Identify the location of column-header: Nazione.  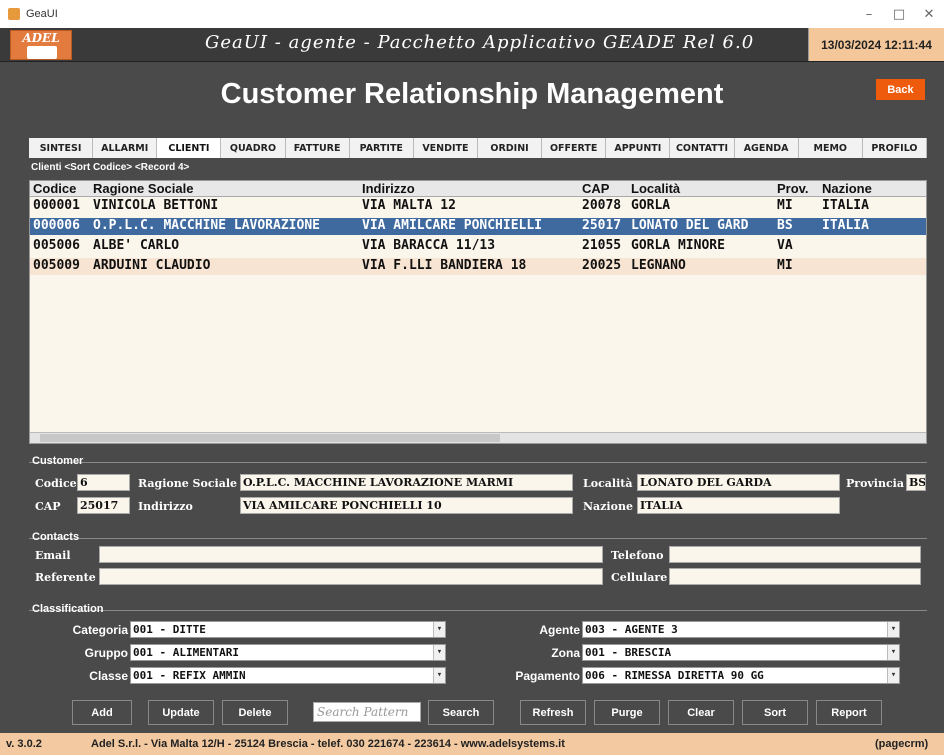
(847, 188).